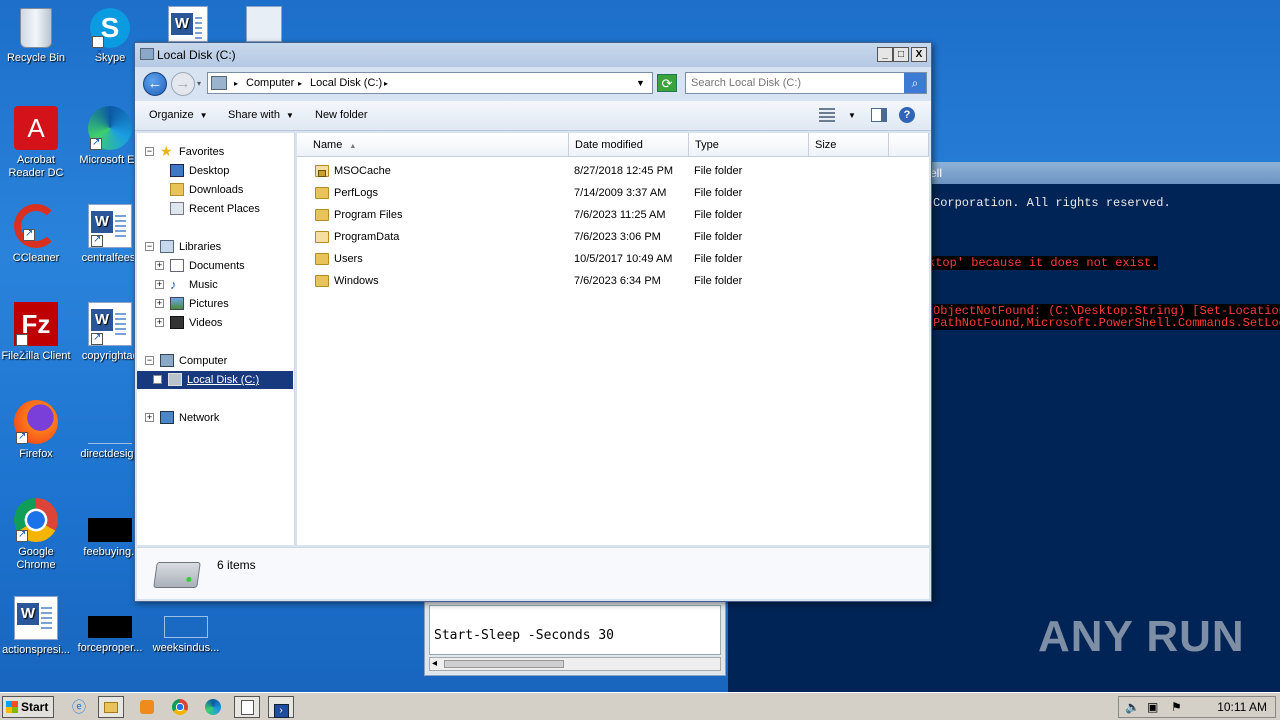 Image resolution: width=1280 pixels, height=720 pixels. I want to click on breadcrumb-computer: Computer, so click(270, 83).